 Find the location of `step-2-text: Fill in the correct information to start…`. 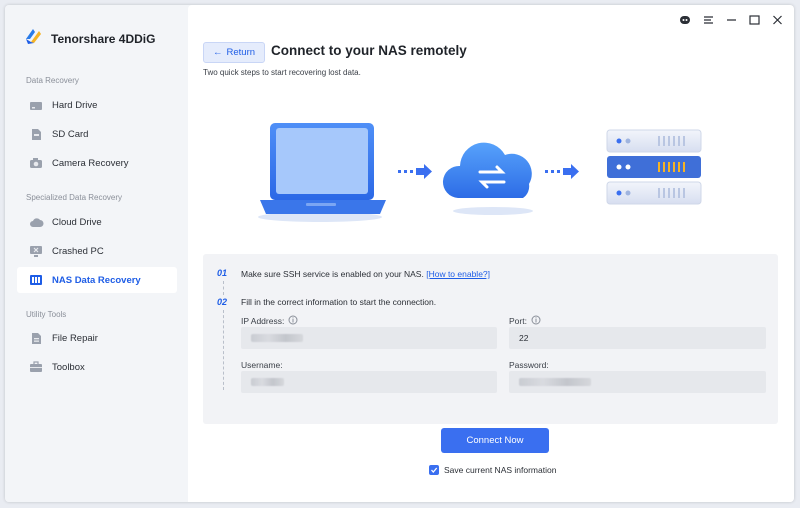

step-2-text: Fill in the correct information to start… is located at coordinates (339, 302).